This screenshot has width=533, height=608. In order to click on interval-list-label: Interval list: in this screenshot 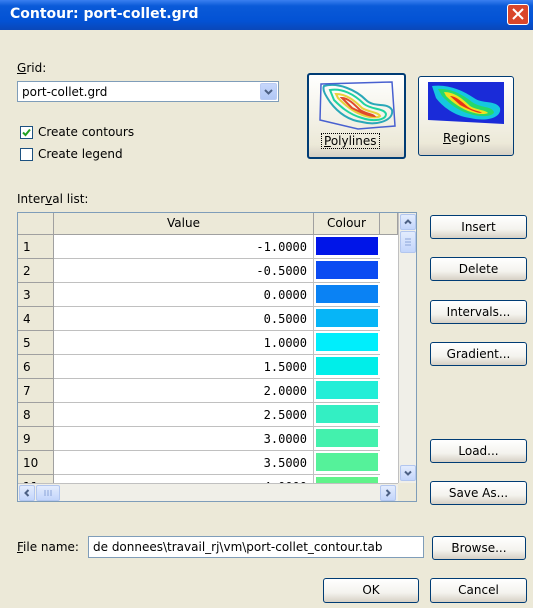, I will do `click(53, 199)`.